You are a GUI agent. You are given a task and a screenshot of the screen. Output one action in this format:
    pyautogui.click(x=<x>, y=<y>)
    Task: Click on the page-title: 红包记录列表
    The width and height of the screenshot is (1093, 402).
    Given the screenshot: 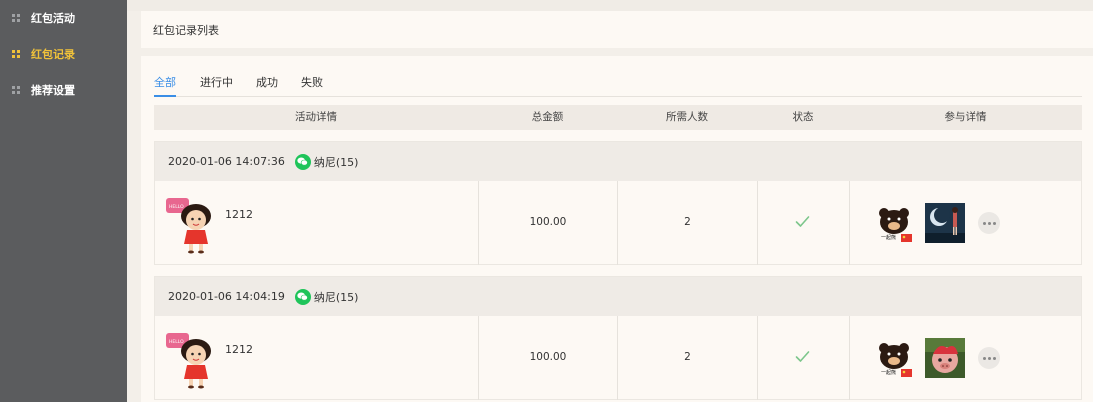 What is the action you would take?
    pyautogui.click(x=186, y=30)
    